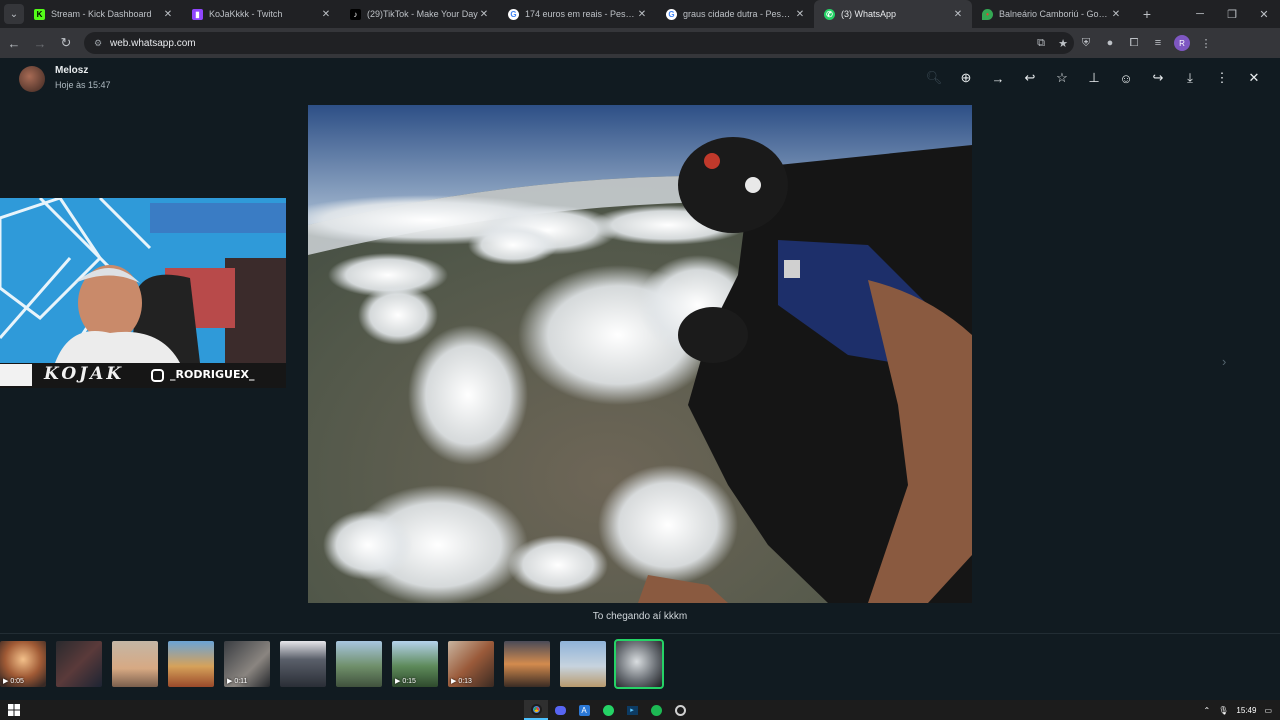 Image resolution: width=1280 pixels, height=720 pixels. I want to click on address-bar: ⚙ web.whatsapp.com ⧉ ★, so click(579, 43).